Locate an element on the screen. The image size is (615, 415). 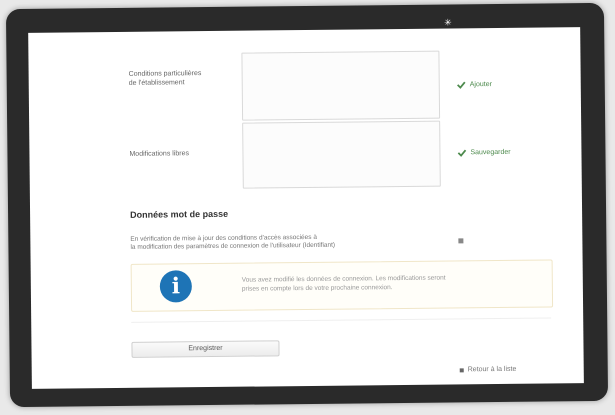
field2-textarea is located at coordinates (341, 154).